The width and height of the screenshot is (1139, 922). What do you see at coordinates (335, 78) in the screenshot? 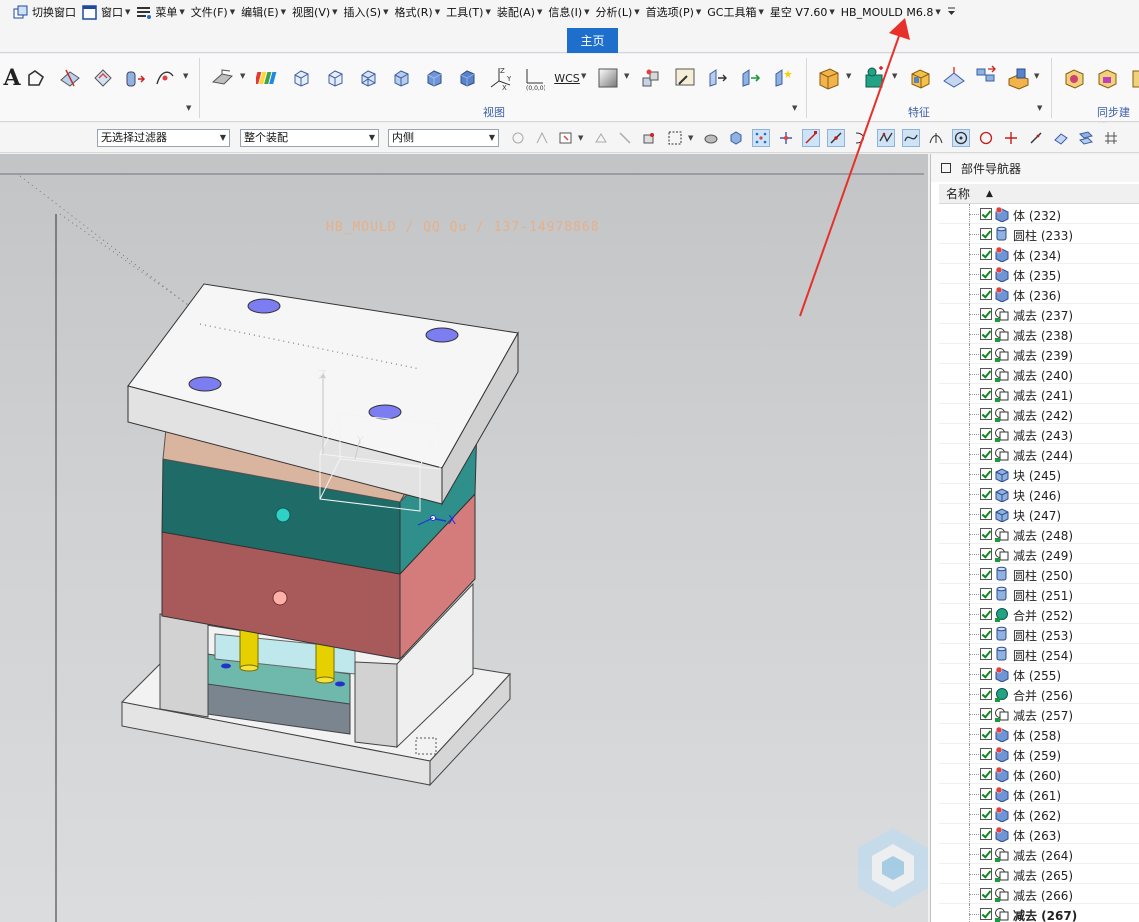
I see `cube-front-icon` at bounding box center [335, 78].